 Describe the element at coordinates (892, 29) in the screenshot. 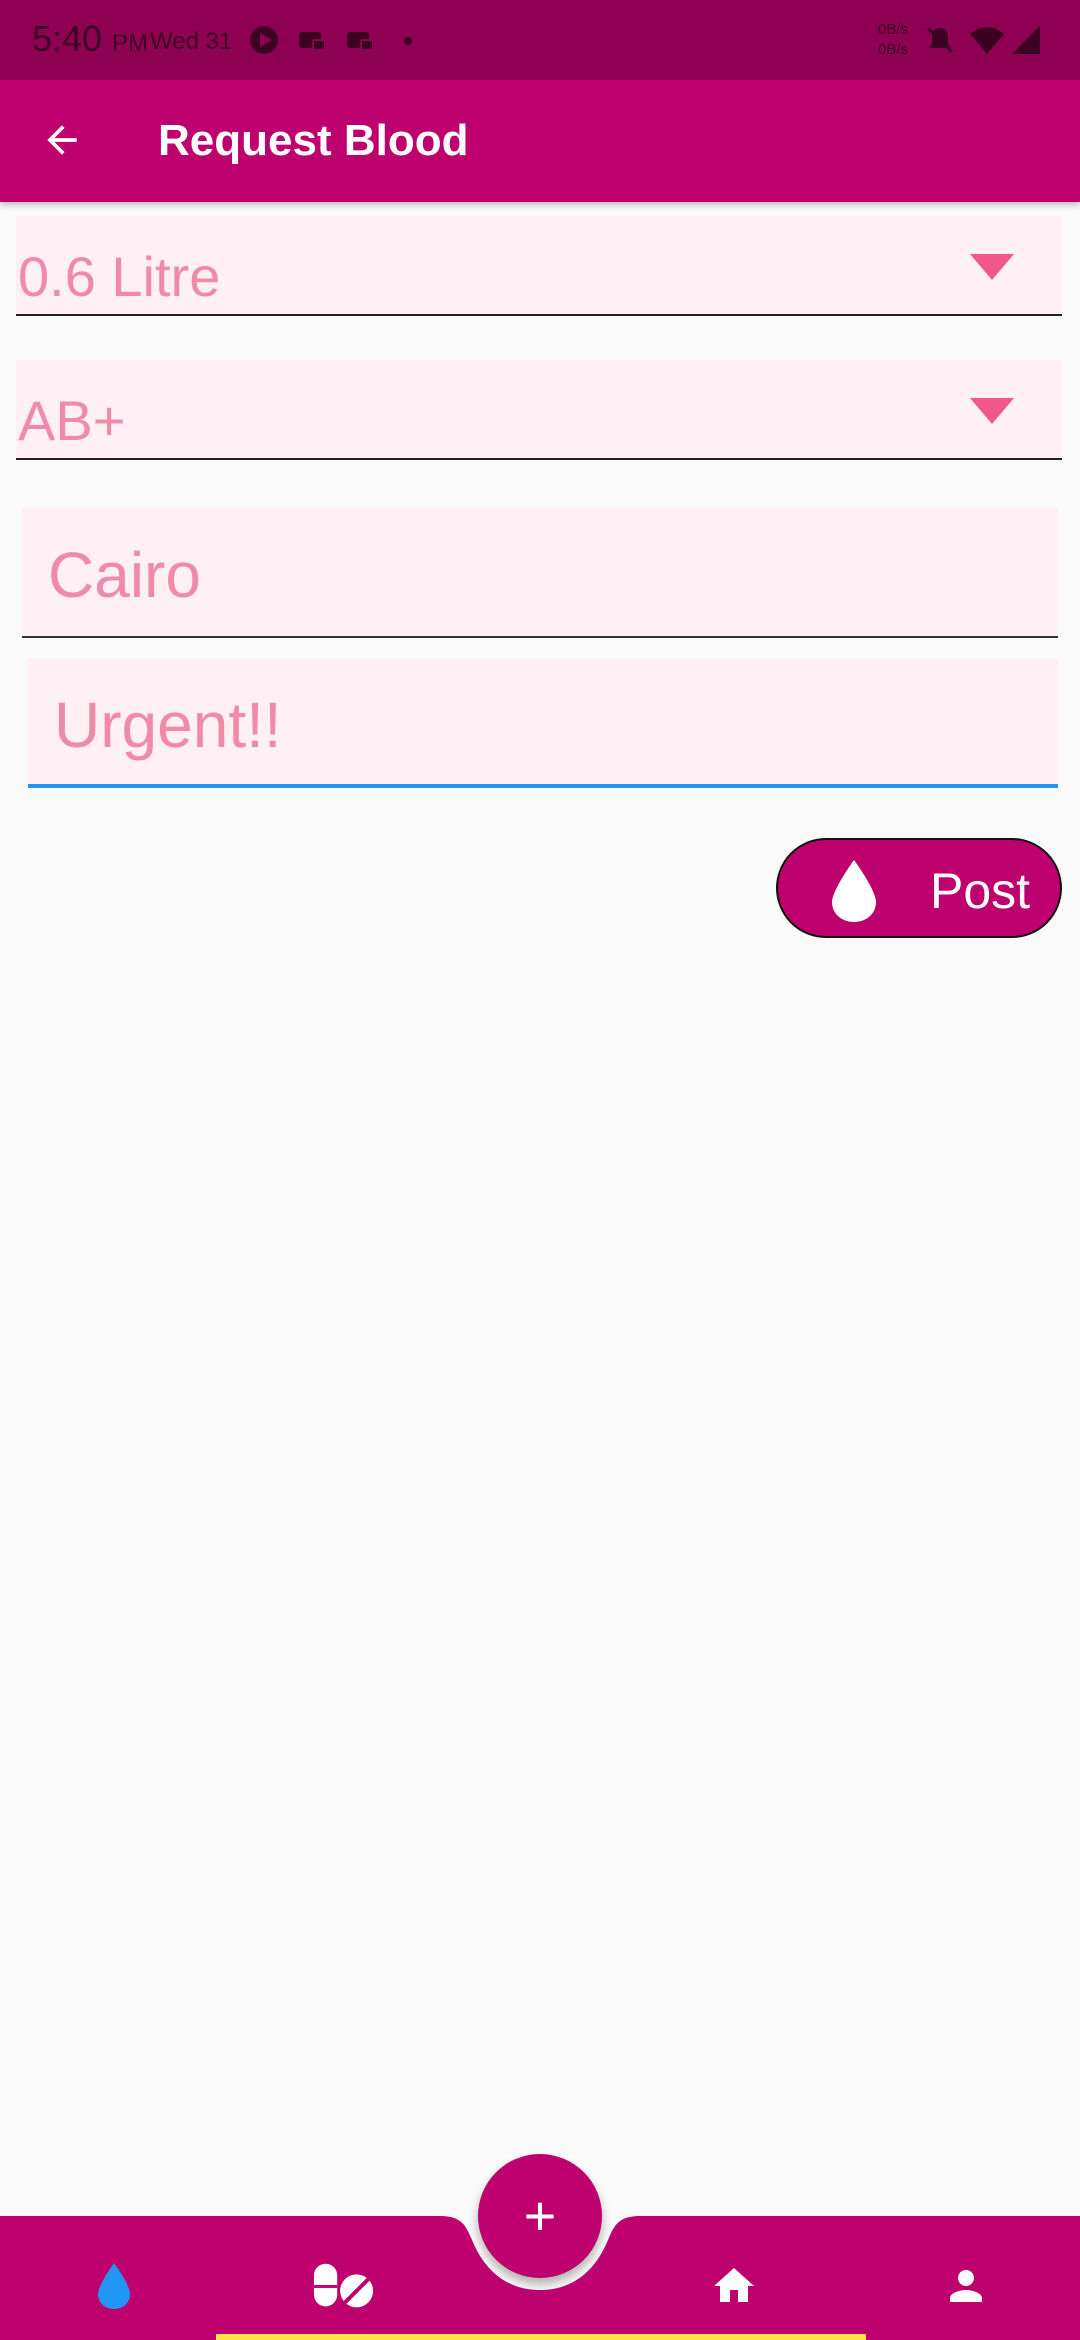

I see `net-up: 0B/s` at that location.